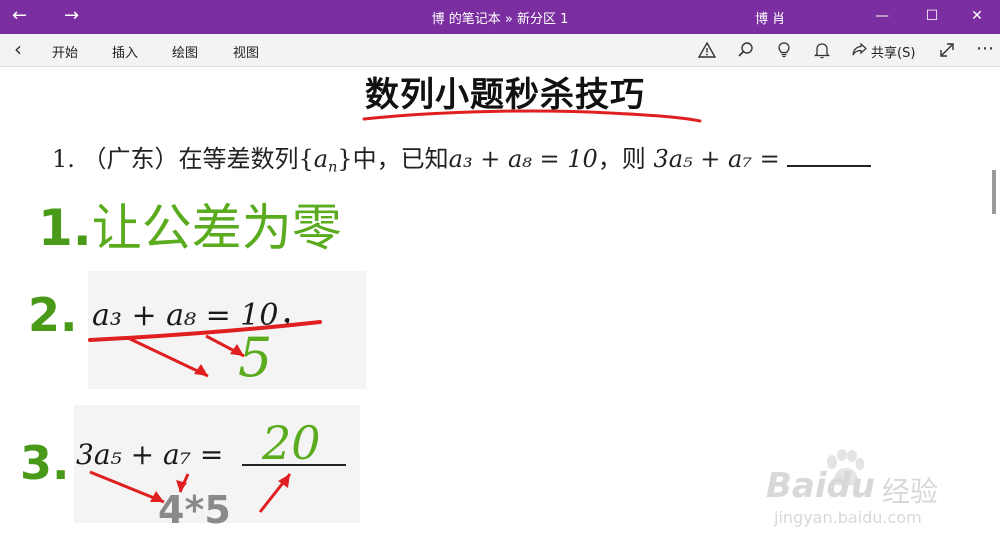 Image resolution: width=1000 pixels, height=552 pixels. What do you see at coordinates (947, 50) in the screenshot?
I see `expand-icon` at bounding box center [947, 50].